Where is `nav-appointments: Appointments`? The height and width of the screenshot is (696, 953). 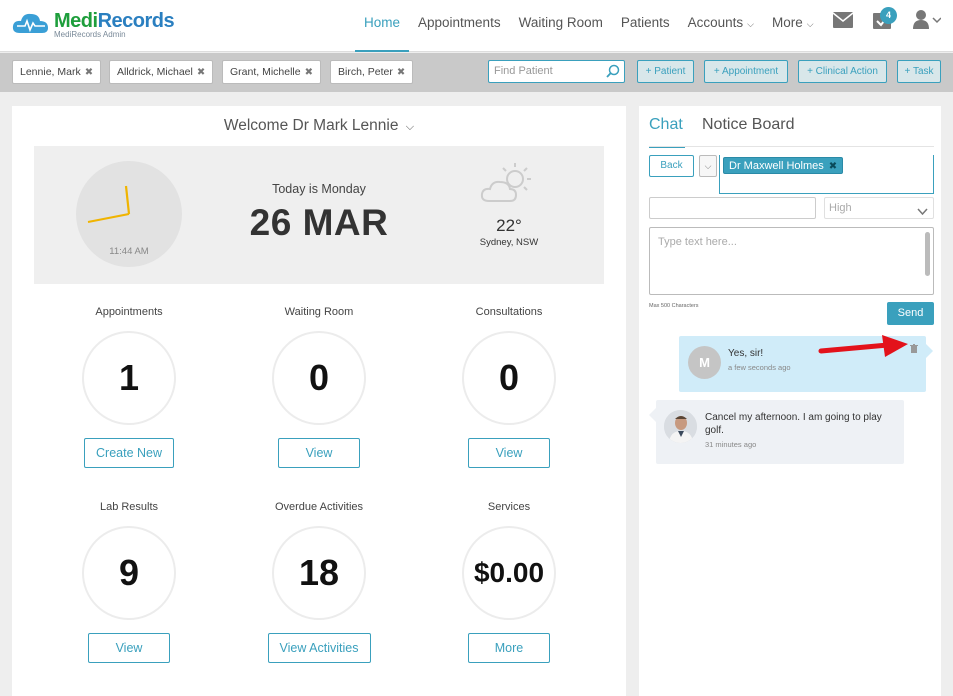 nav-appointments: Appointments is located at coordinates (459, 26).